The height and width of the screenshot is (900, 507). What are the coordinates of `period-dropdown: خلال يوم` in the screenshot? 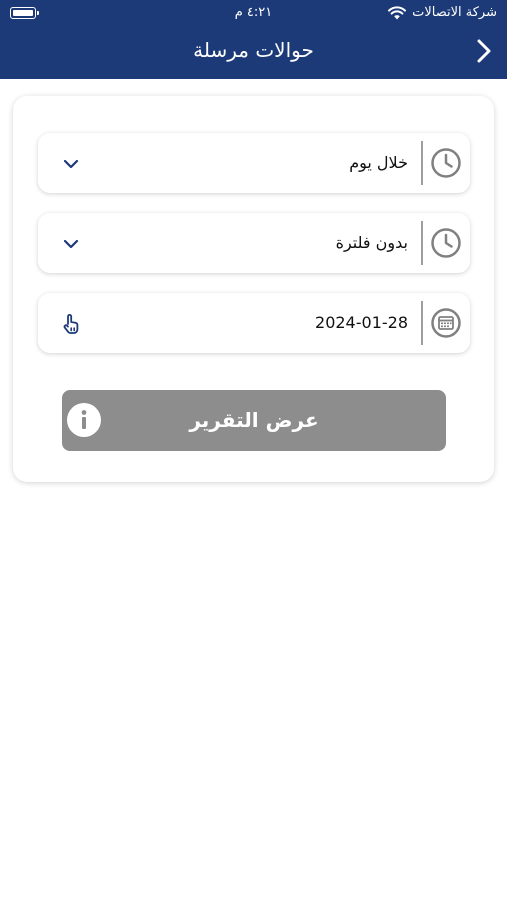 It's located at (254, 163).